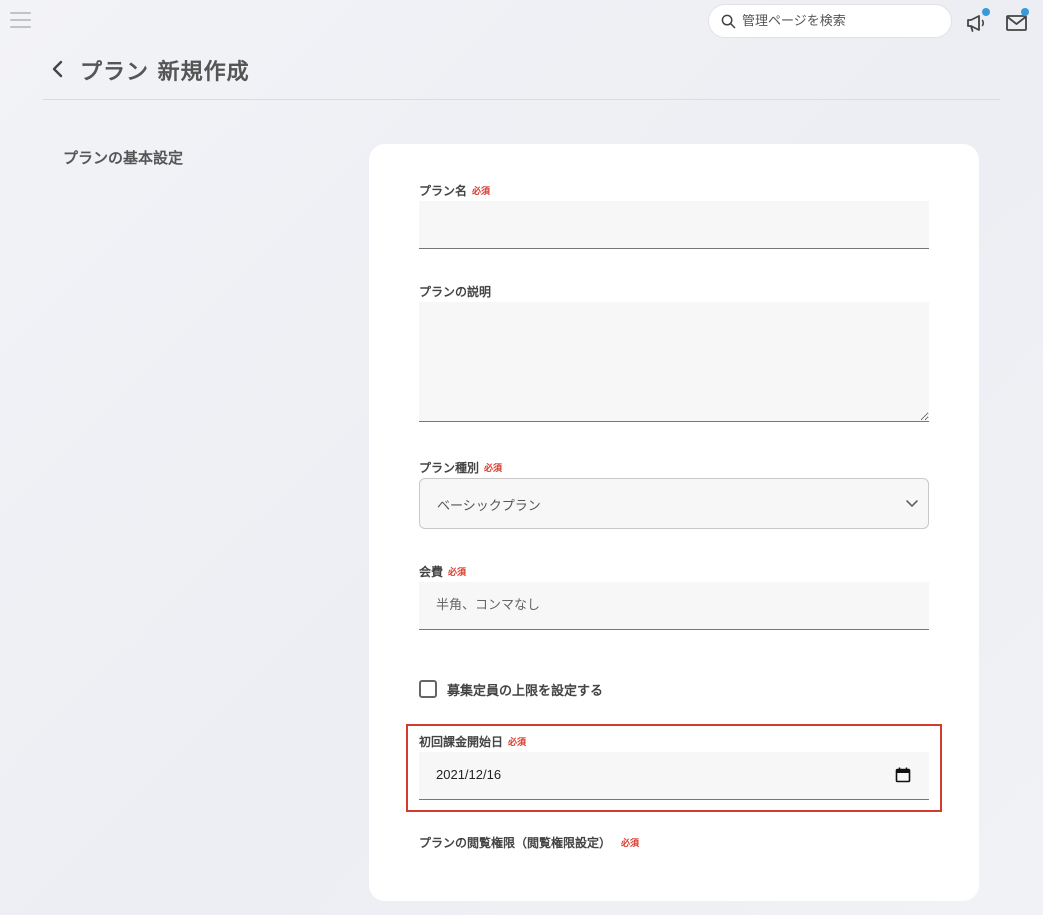  What do you see at coordinates (20, 20) in the screenshot?
I see `menu-icon` at bounding box center [20, 20].